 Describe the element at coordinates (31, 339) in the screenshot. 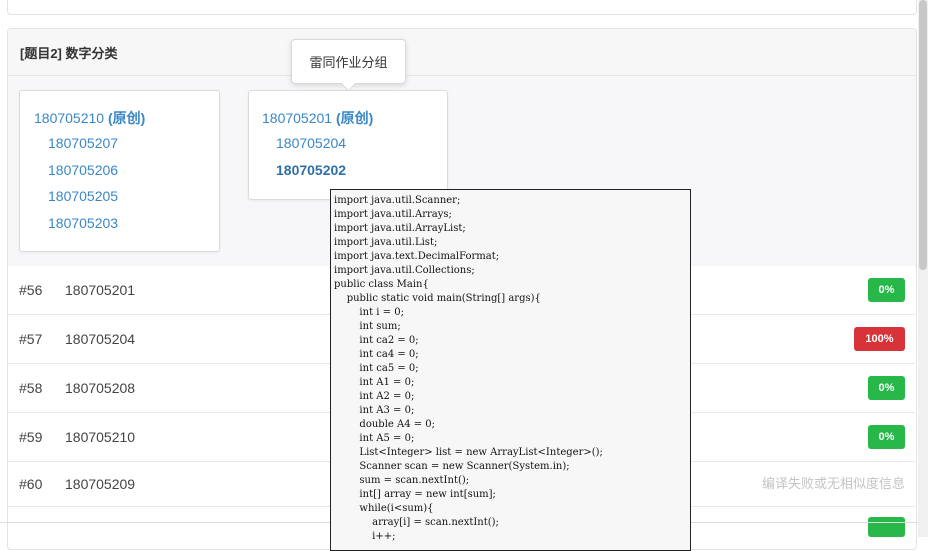

I see `row-number: #57` at that location.